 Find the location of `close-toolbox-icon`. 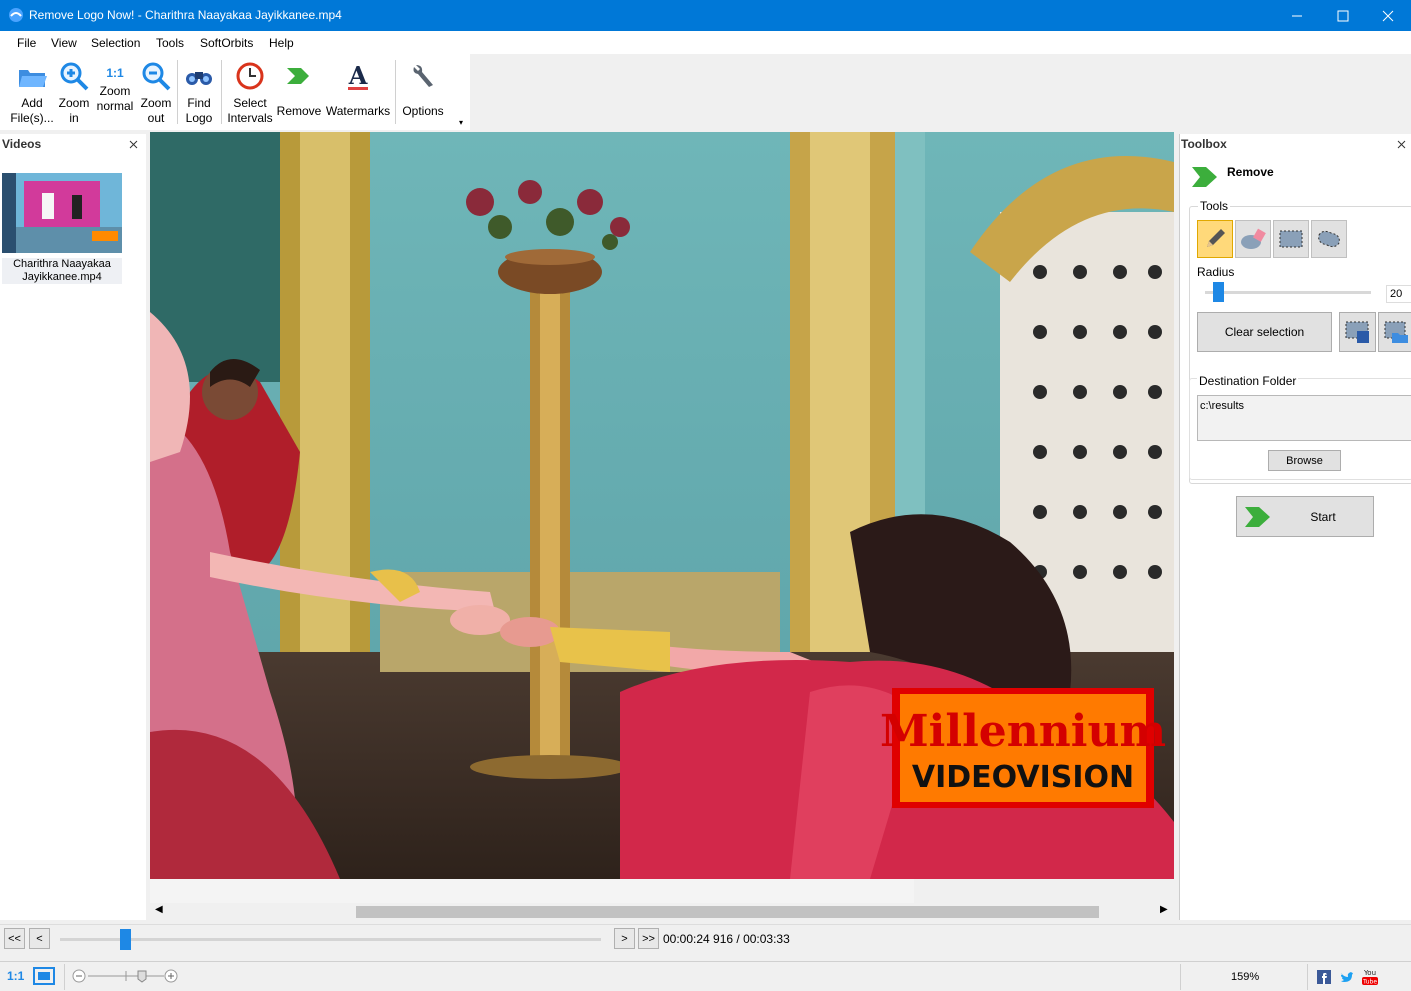

close-toolbox-icon is located at coordinates (1401, 144).